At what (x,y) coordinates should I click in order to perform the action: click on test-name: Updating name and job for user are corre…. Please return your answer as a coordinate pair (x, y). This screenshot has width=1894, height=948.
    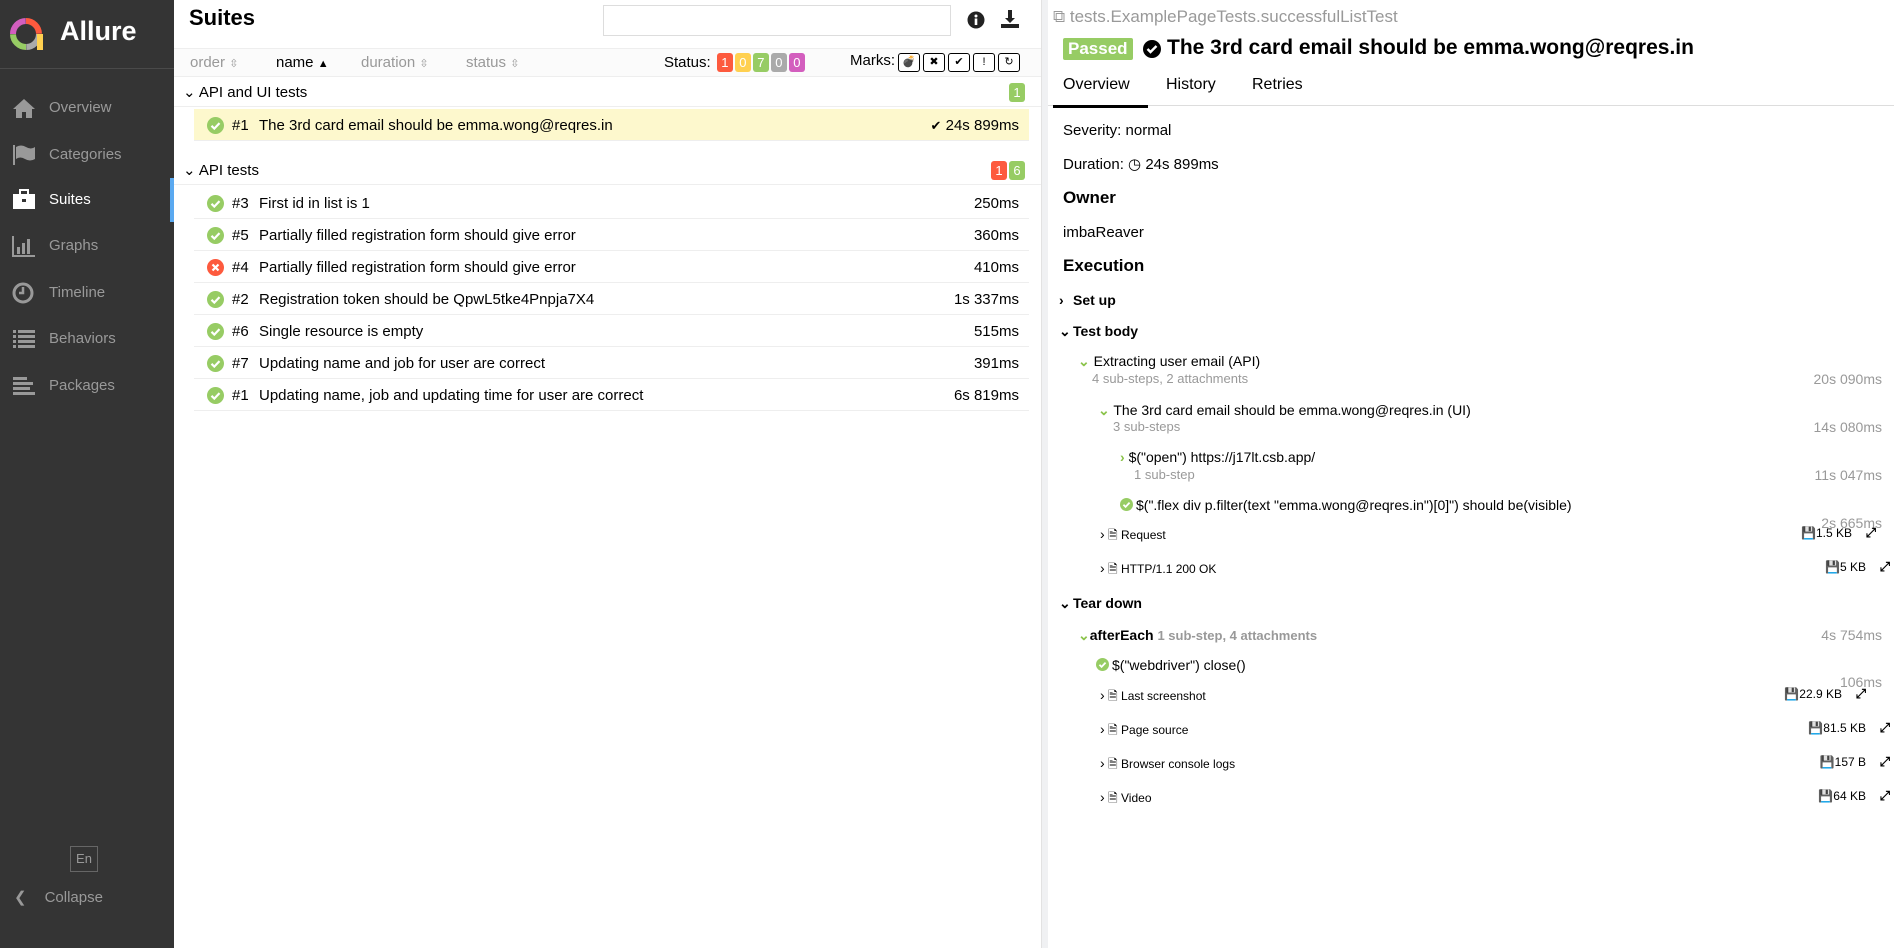
    Looking at the image, I should click on (402, 363).